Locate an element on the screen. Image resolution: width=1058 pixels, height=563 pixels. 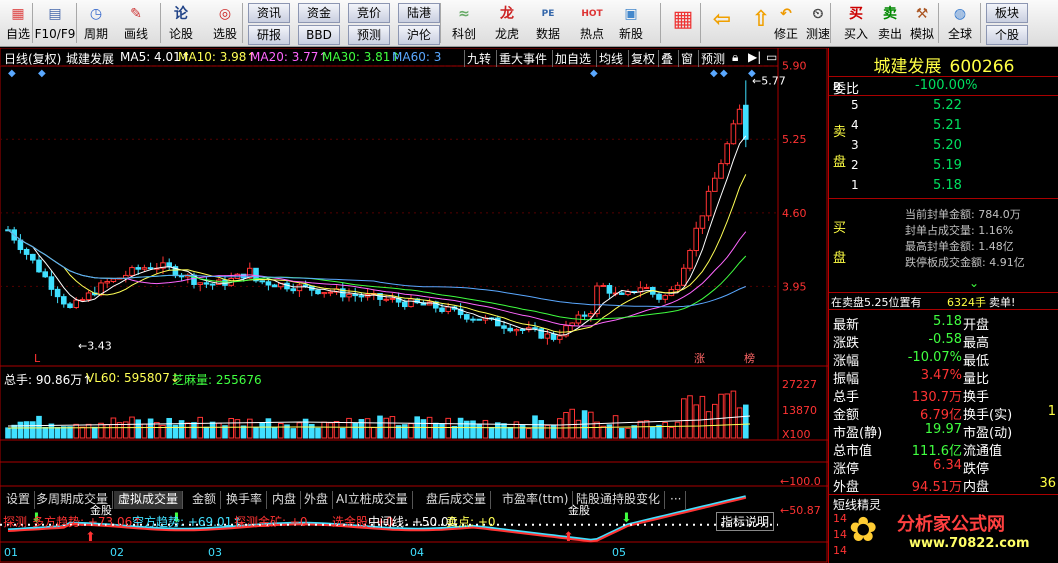
toolbar-dragon-tiger-button: 龙龙虎 is located at coordinates (507, 23).